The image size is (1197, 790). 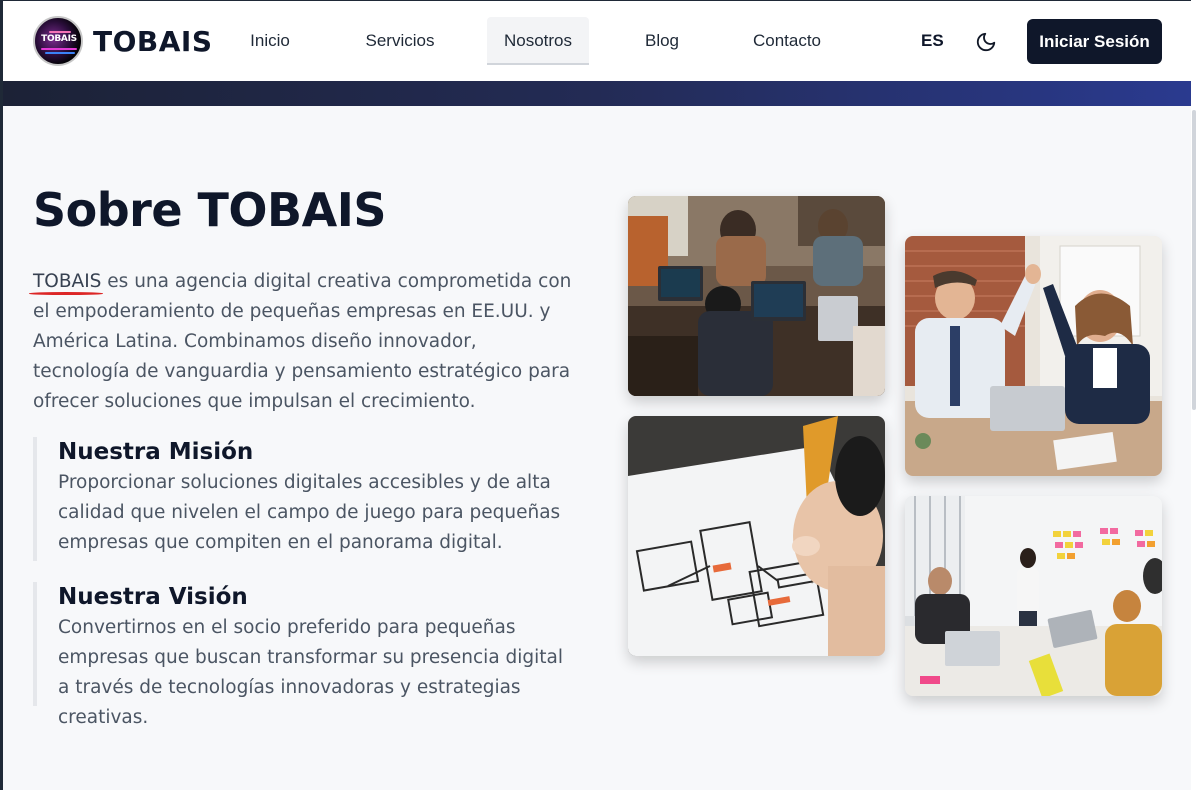 What do you see at coordinates (986, 42) in the screenshot?
I see `moon-icon` at bounding box center [986, 42].